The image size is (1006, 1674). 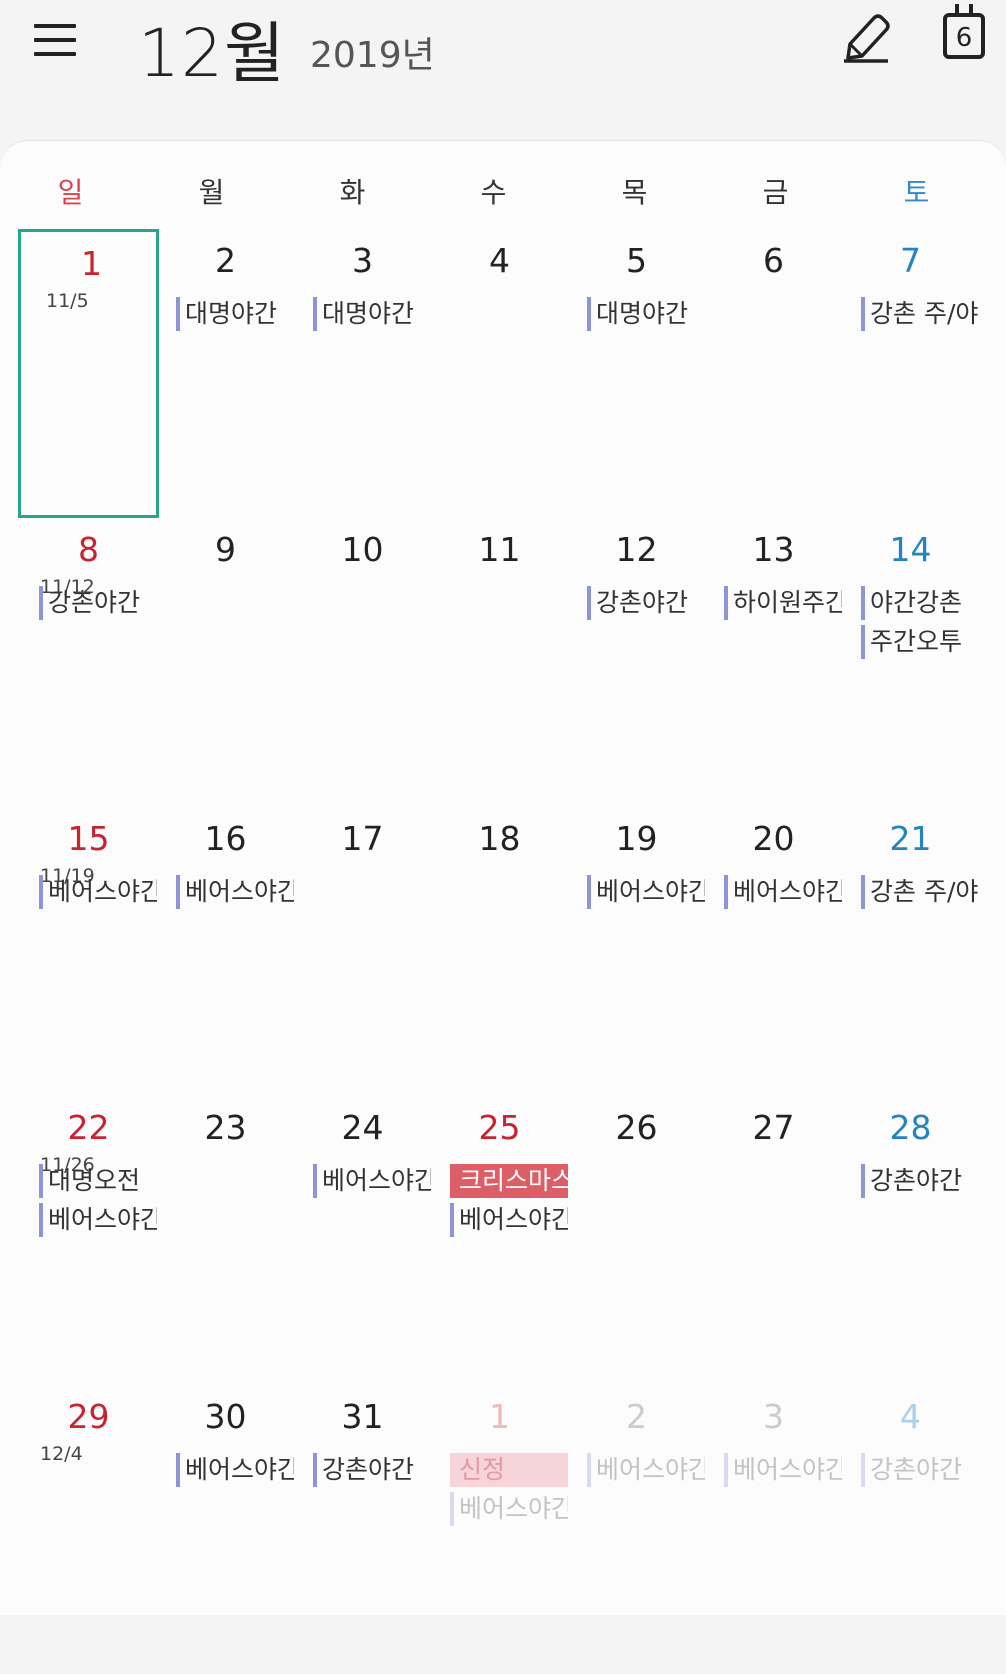 I want to click on day-cell: 12 강촌야간, so click(x=636, y=662).